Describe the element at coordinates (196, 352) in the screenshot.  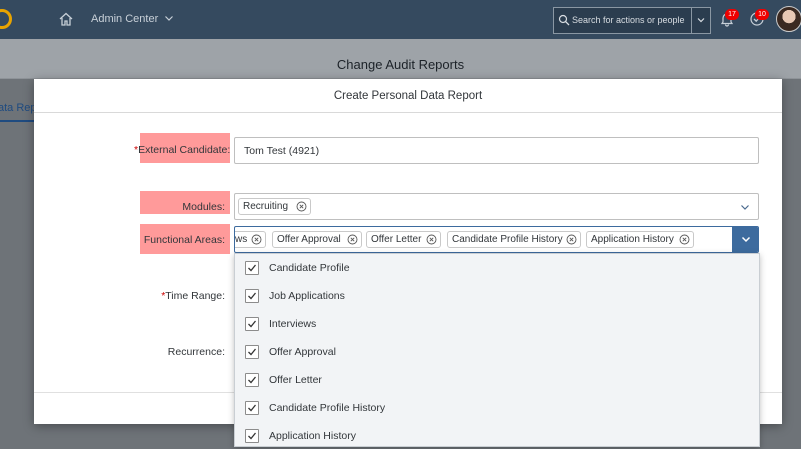
I see `recurrence-label: Recurrence:` at that location.